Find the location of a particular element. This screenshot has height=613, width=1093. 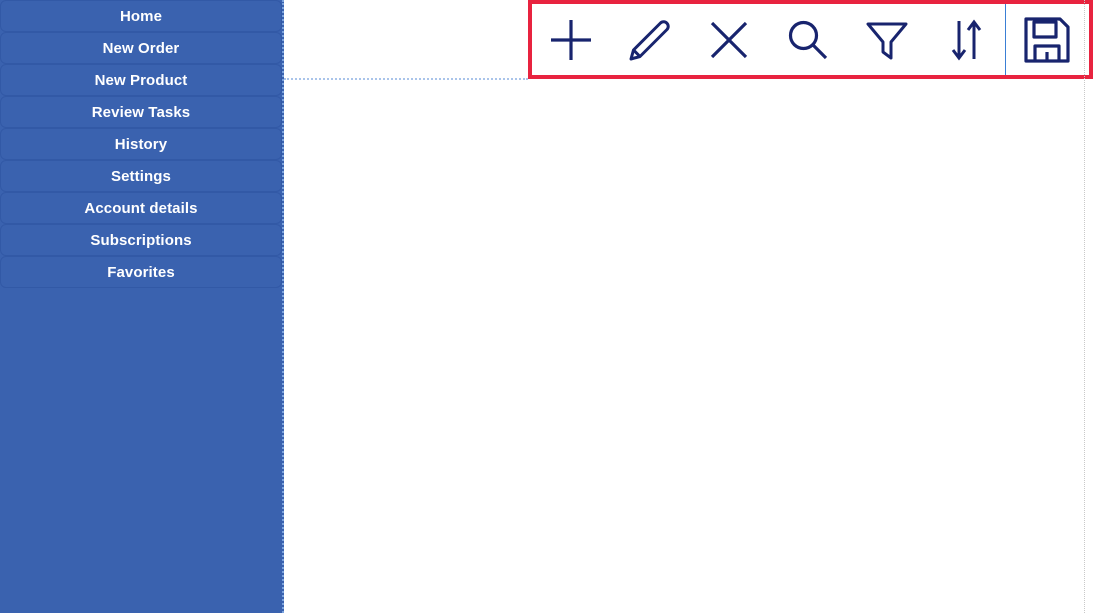

sidebar-item-label: Account details is located at coordinates (141, 208).